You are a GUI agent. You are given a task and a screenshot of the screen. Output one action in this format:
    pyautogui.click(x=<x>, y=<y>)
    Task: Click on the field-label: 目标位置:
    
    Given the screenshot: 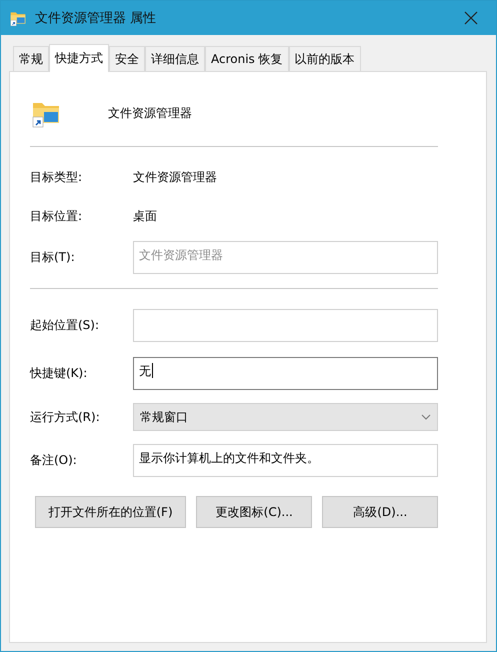 What is the action you would take?
    pyautogui.click(x=57, y=216)
    